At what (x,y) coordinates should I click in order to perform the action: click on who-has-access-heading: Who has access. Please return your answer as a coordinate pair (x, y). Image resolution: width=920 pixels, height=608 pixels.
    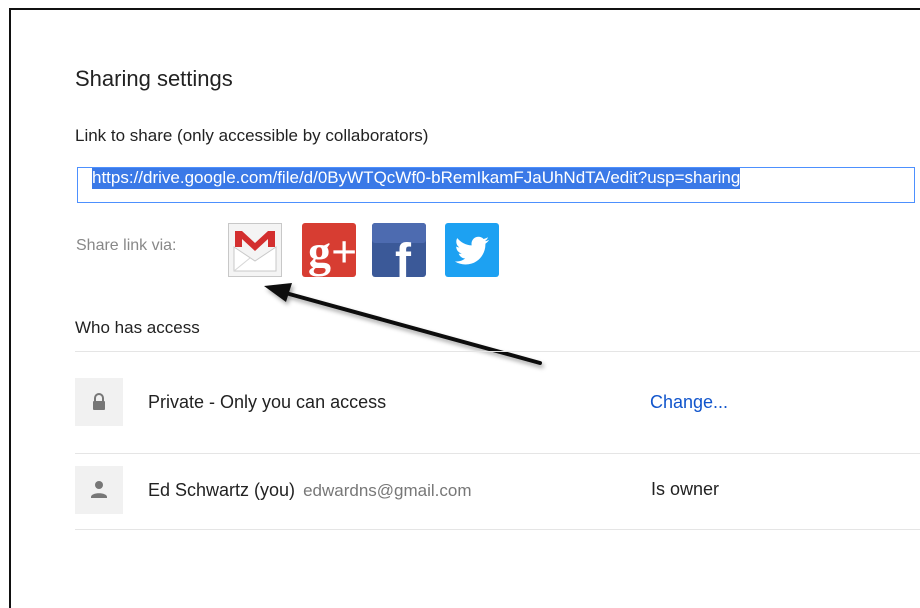
    Looking at the image, I should click on (137, 327).